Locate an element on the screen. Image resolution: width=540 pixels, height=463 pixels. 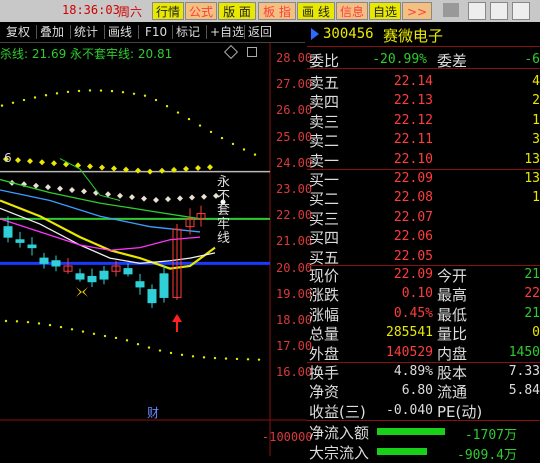
ask-volume: 4 is located at coordinates (536, 81).